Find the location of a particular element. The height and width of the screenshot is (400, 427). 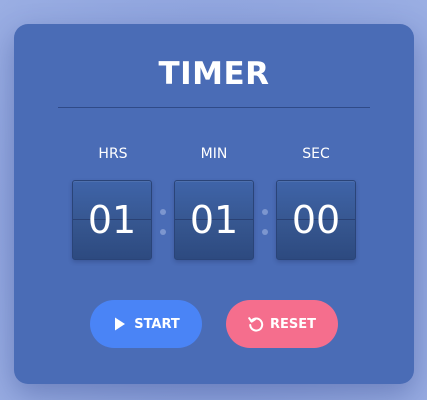

hours-minutes-separator is located at coordinates (163, 222).